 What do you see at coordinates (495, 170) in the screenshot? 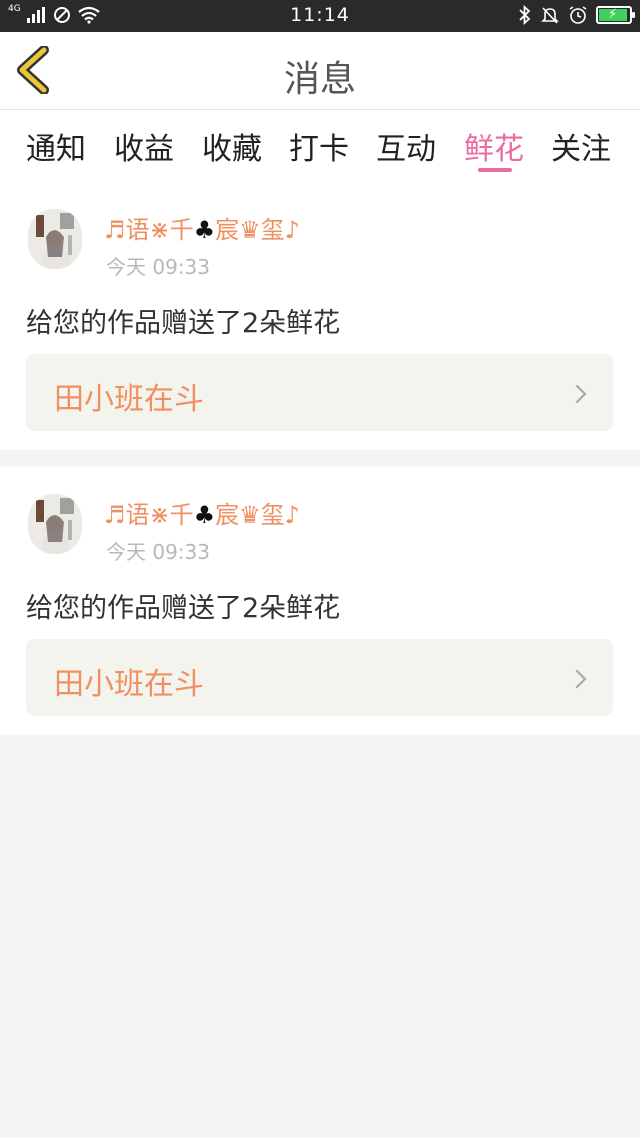
I see `active-tab-indicator` at bounding box center [495, 170].